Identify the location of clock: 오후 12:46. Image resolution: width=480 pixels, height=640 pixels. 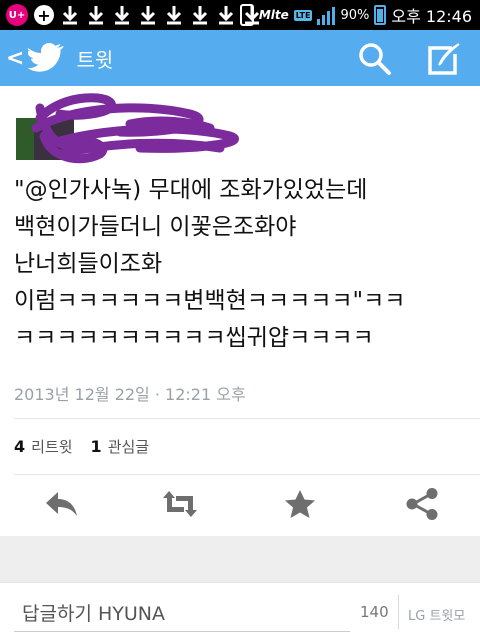
(431, 16).